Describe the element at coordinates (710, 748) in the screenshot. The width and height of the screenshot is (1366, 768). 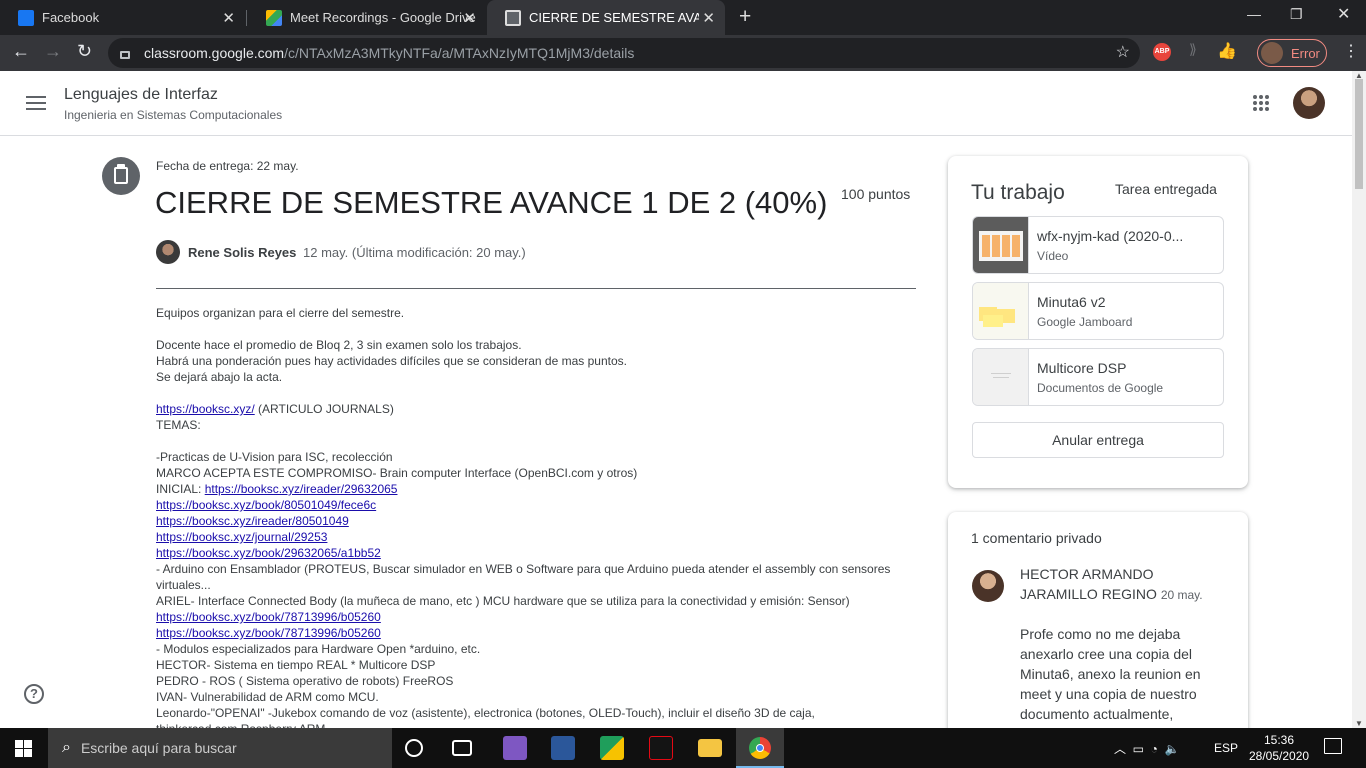
I see `file-explorer-icon` at that location.